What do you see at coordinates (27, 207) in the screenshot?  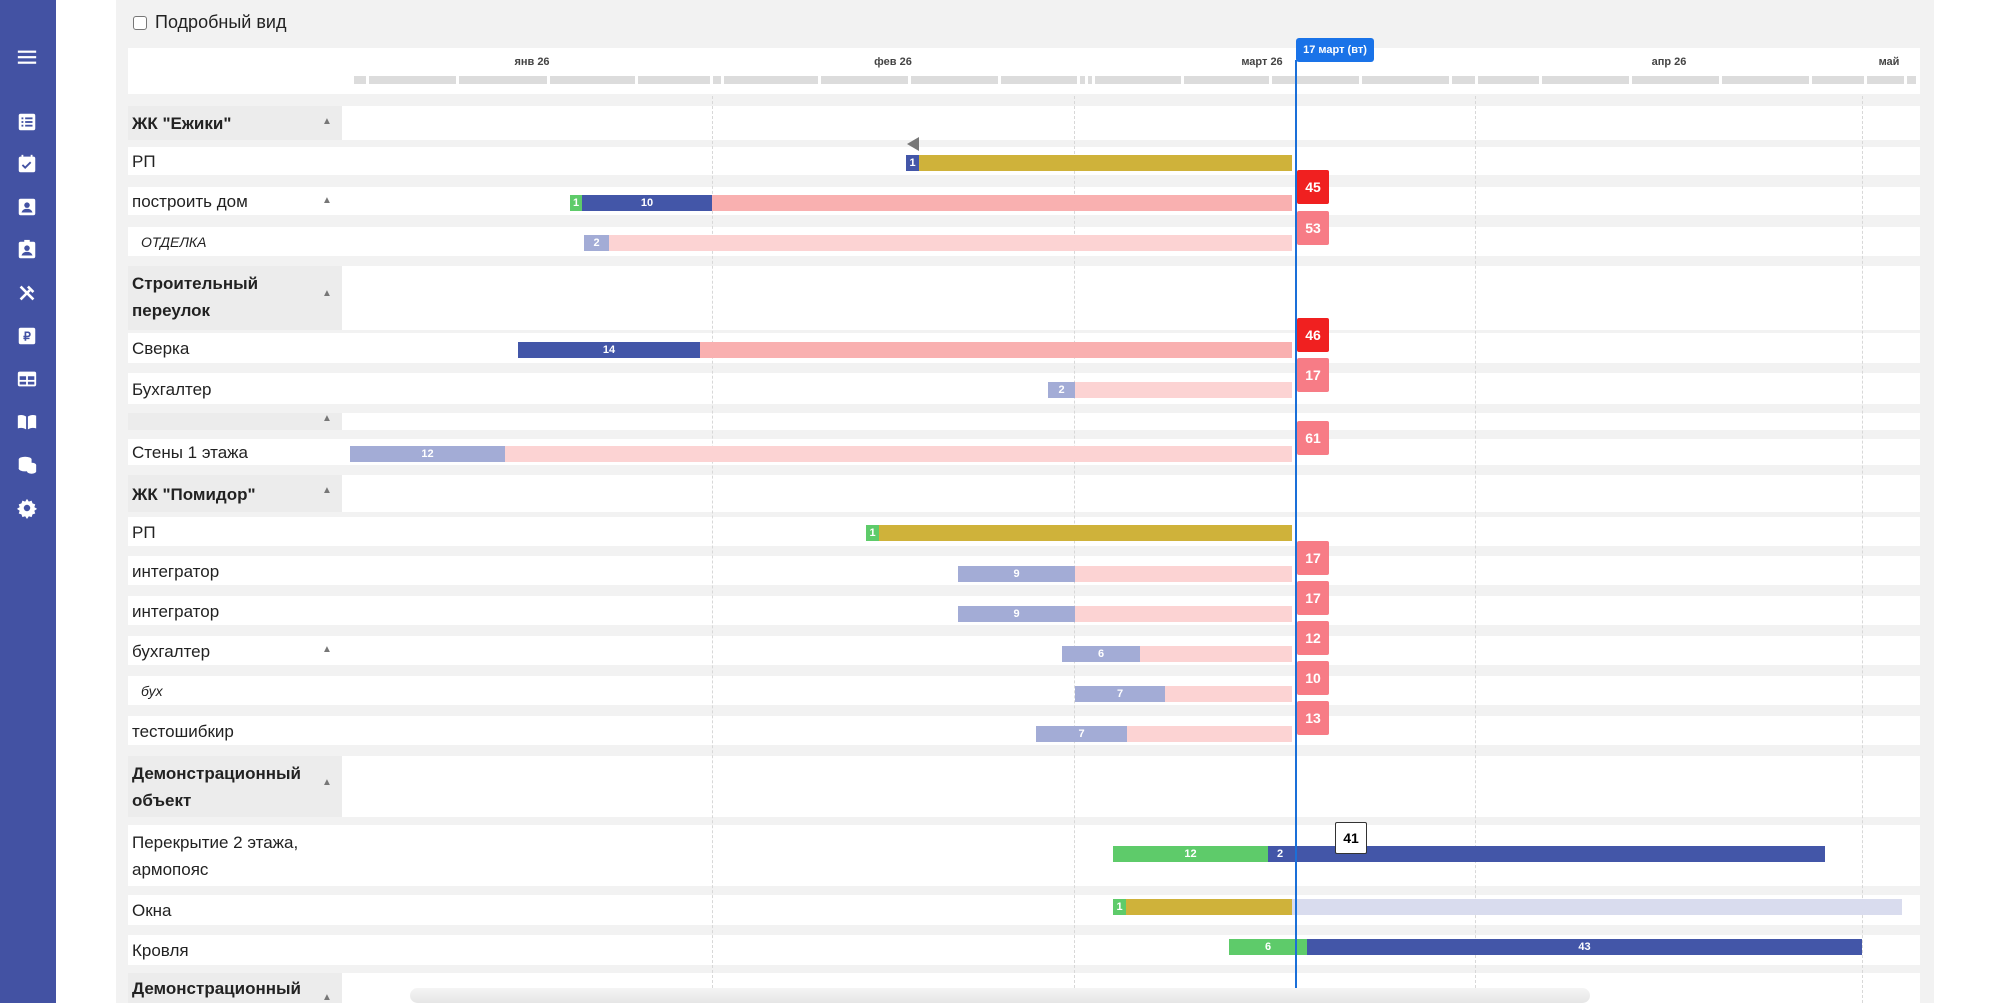 I see `user-icon` at bounding box center [27, 207].